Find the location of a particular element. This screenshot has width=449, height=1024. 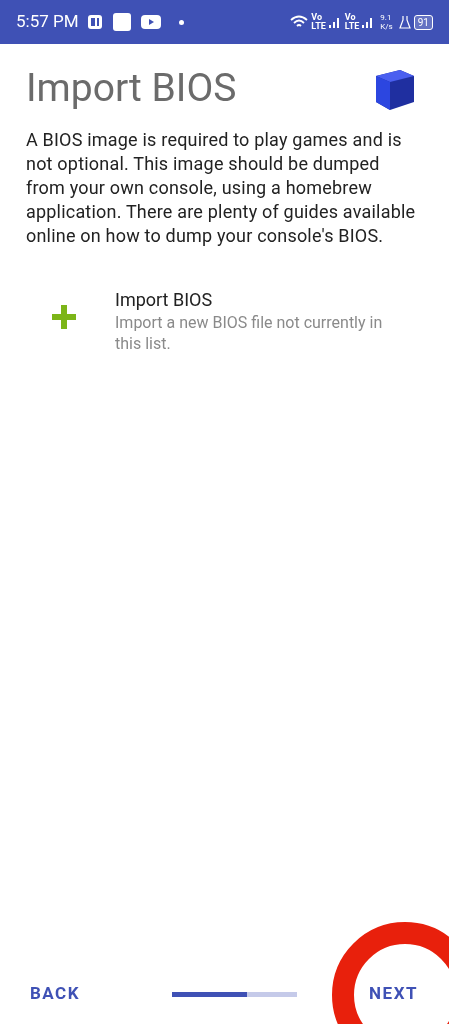

speed-unit: K/s is located at coordinates (386, 26).